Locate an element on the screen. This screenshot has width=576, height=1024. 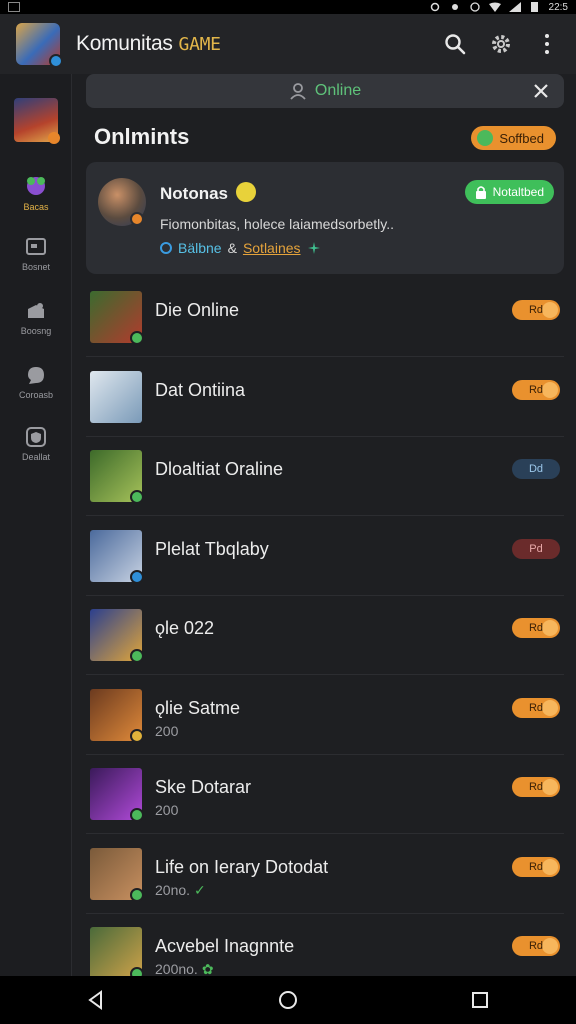
sidebar-item-deallat: Deallat is located at coordinates (36, 444).